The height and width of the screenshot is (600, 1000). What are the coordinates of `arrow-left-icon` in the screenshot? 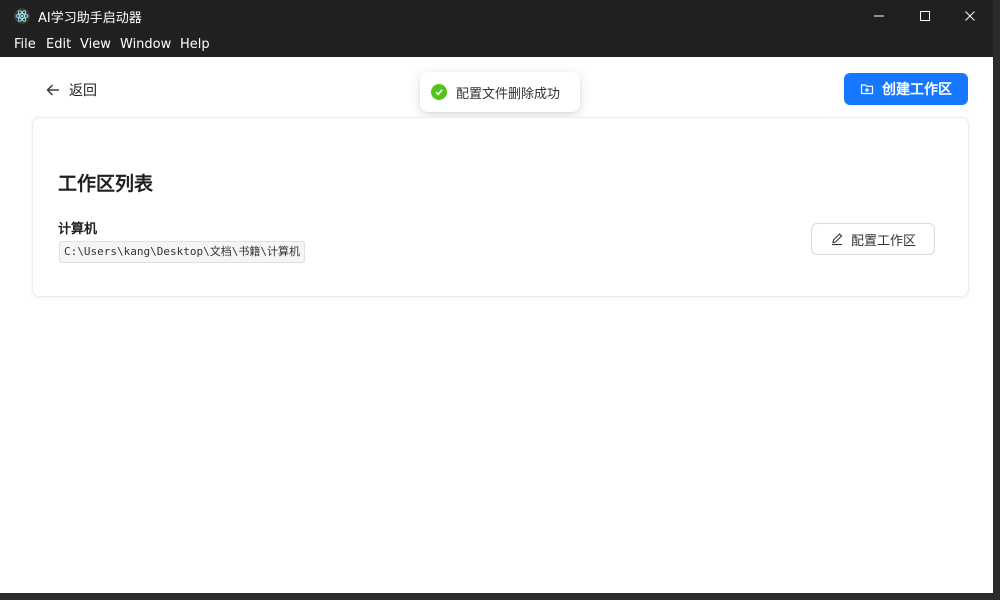 It's located at (52, 90).